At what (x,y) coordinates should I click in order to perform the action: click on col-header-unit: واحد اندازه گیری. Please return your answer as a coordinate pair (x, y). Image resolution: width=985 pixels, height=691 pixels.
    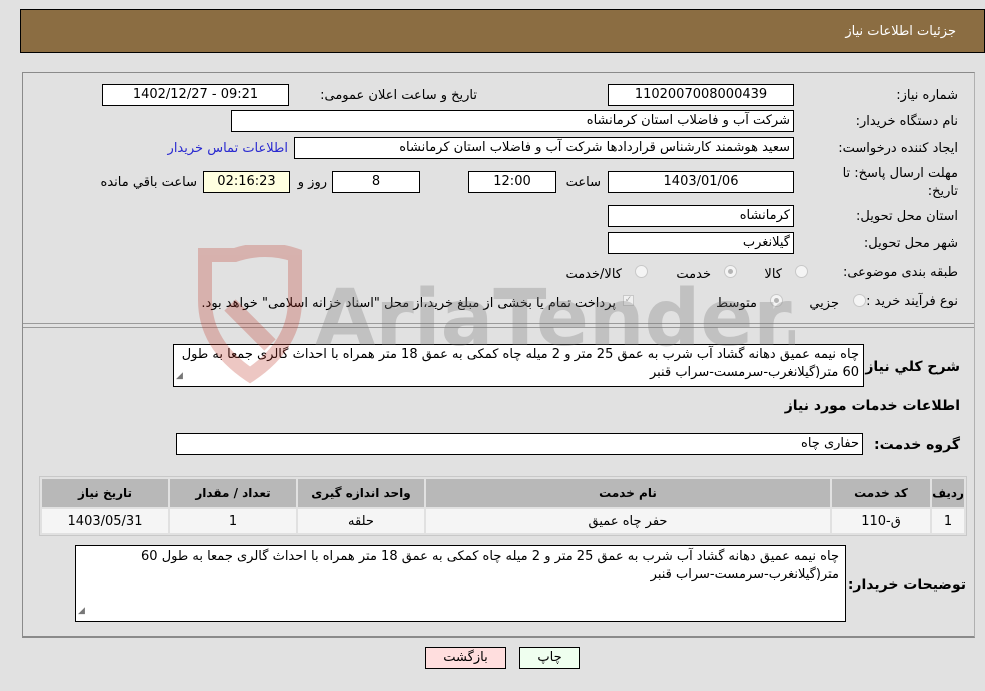
    Looking at the image, I should click on (361, 493).